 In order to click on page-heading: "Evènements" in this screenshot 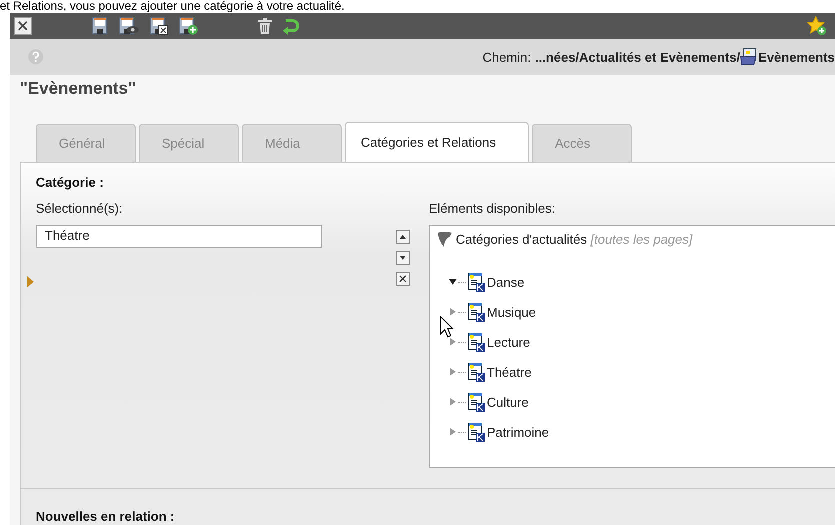, I will do `click(79, 89)`.